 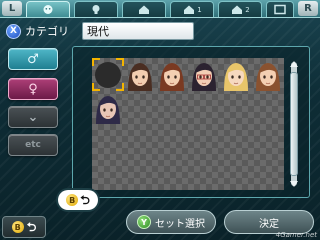 I want to click on window-icon, so click(x=280, y=9).